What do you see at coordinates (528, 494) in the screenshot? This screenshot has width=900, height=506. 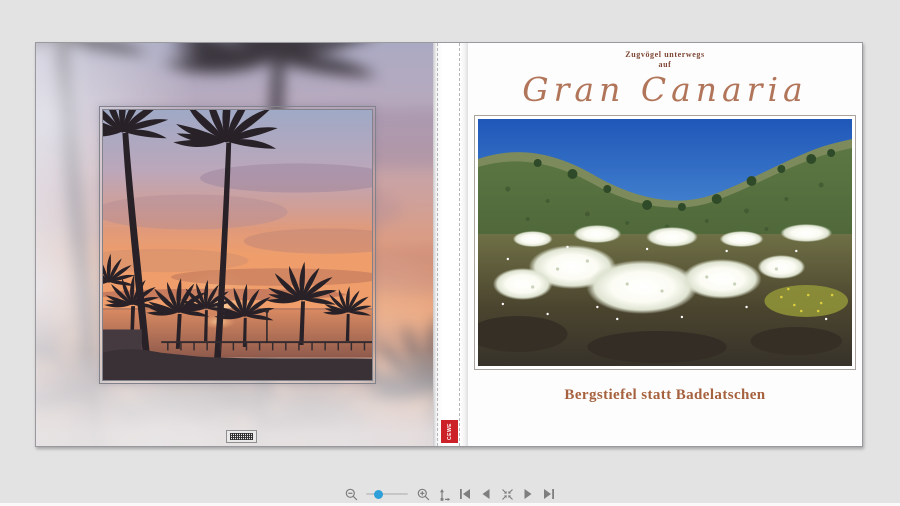 I see `next-page-icon` at bounding box center [528, 494].